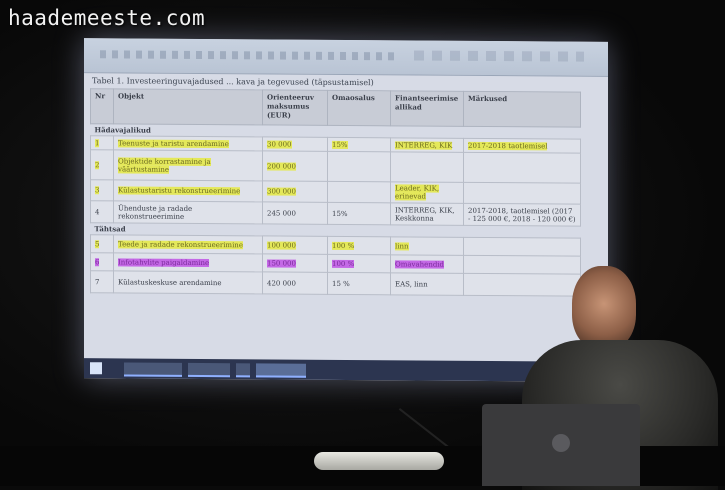  I want to click on cell-objekt: Teede ja radade rekonstrueerimine, so click(188, 244).